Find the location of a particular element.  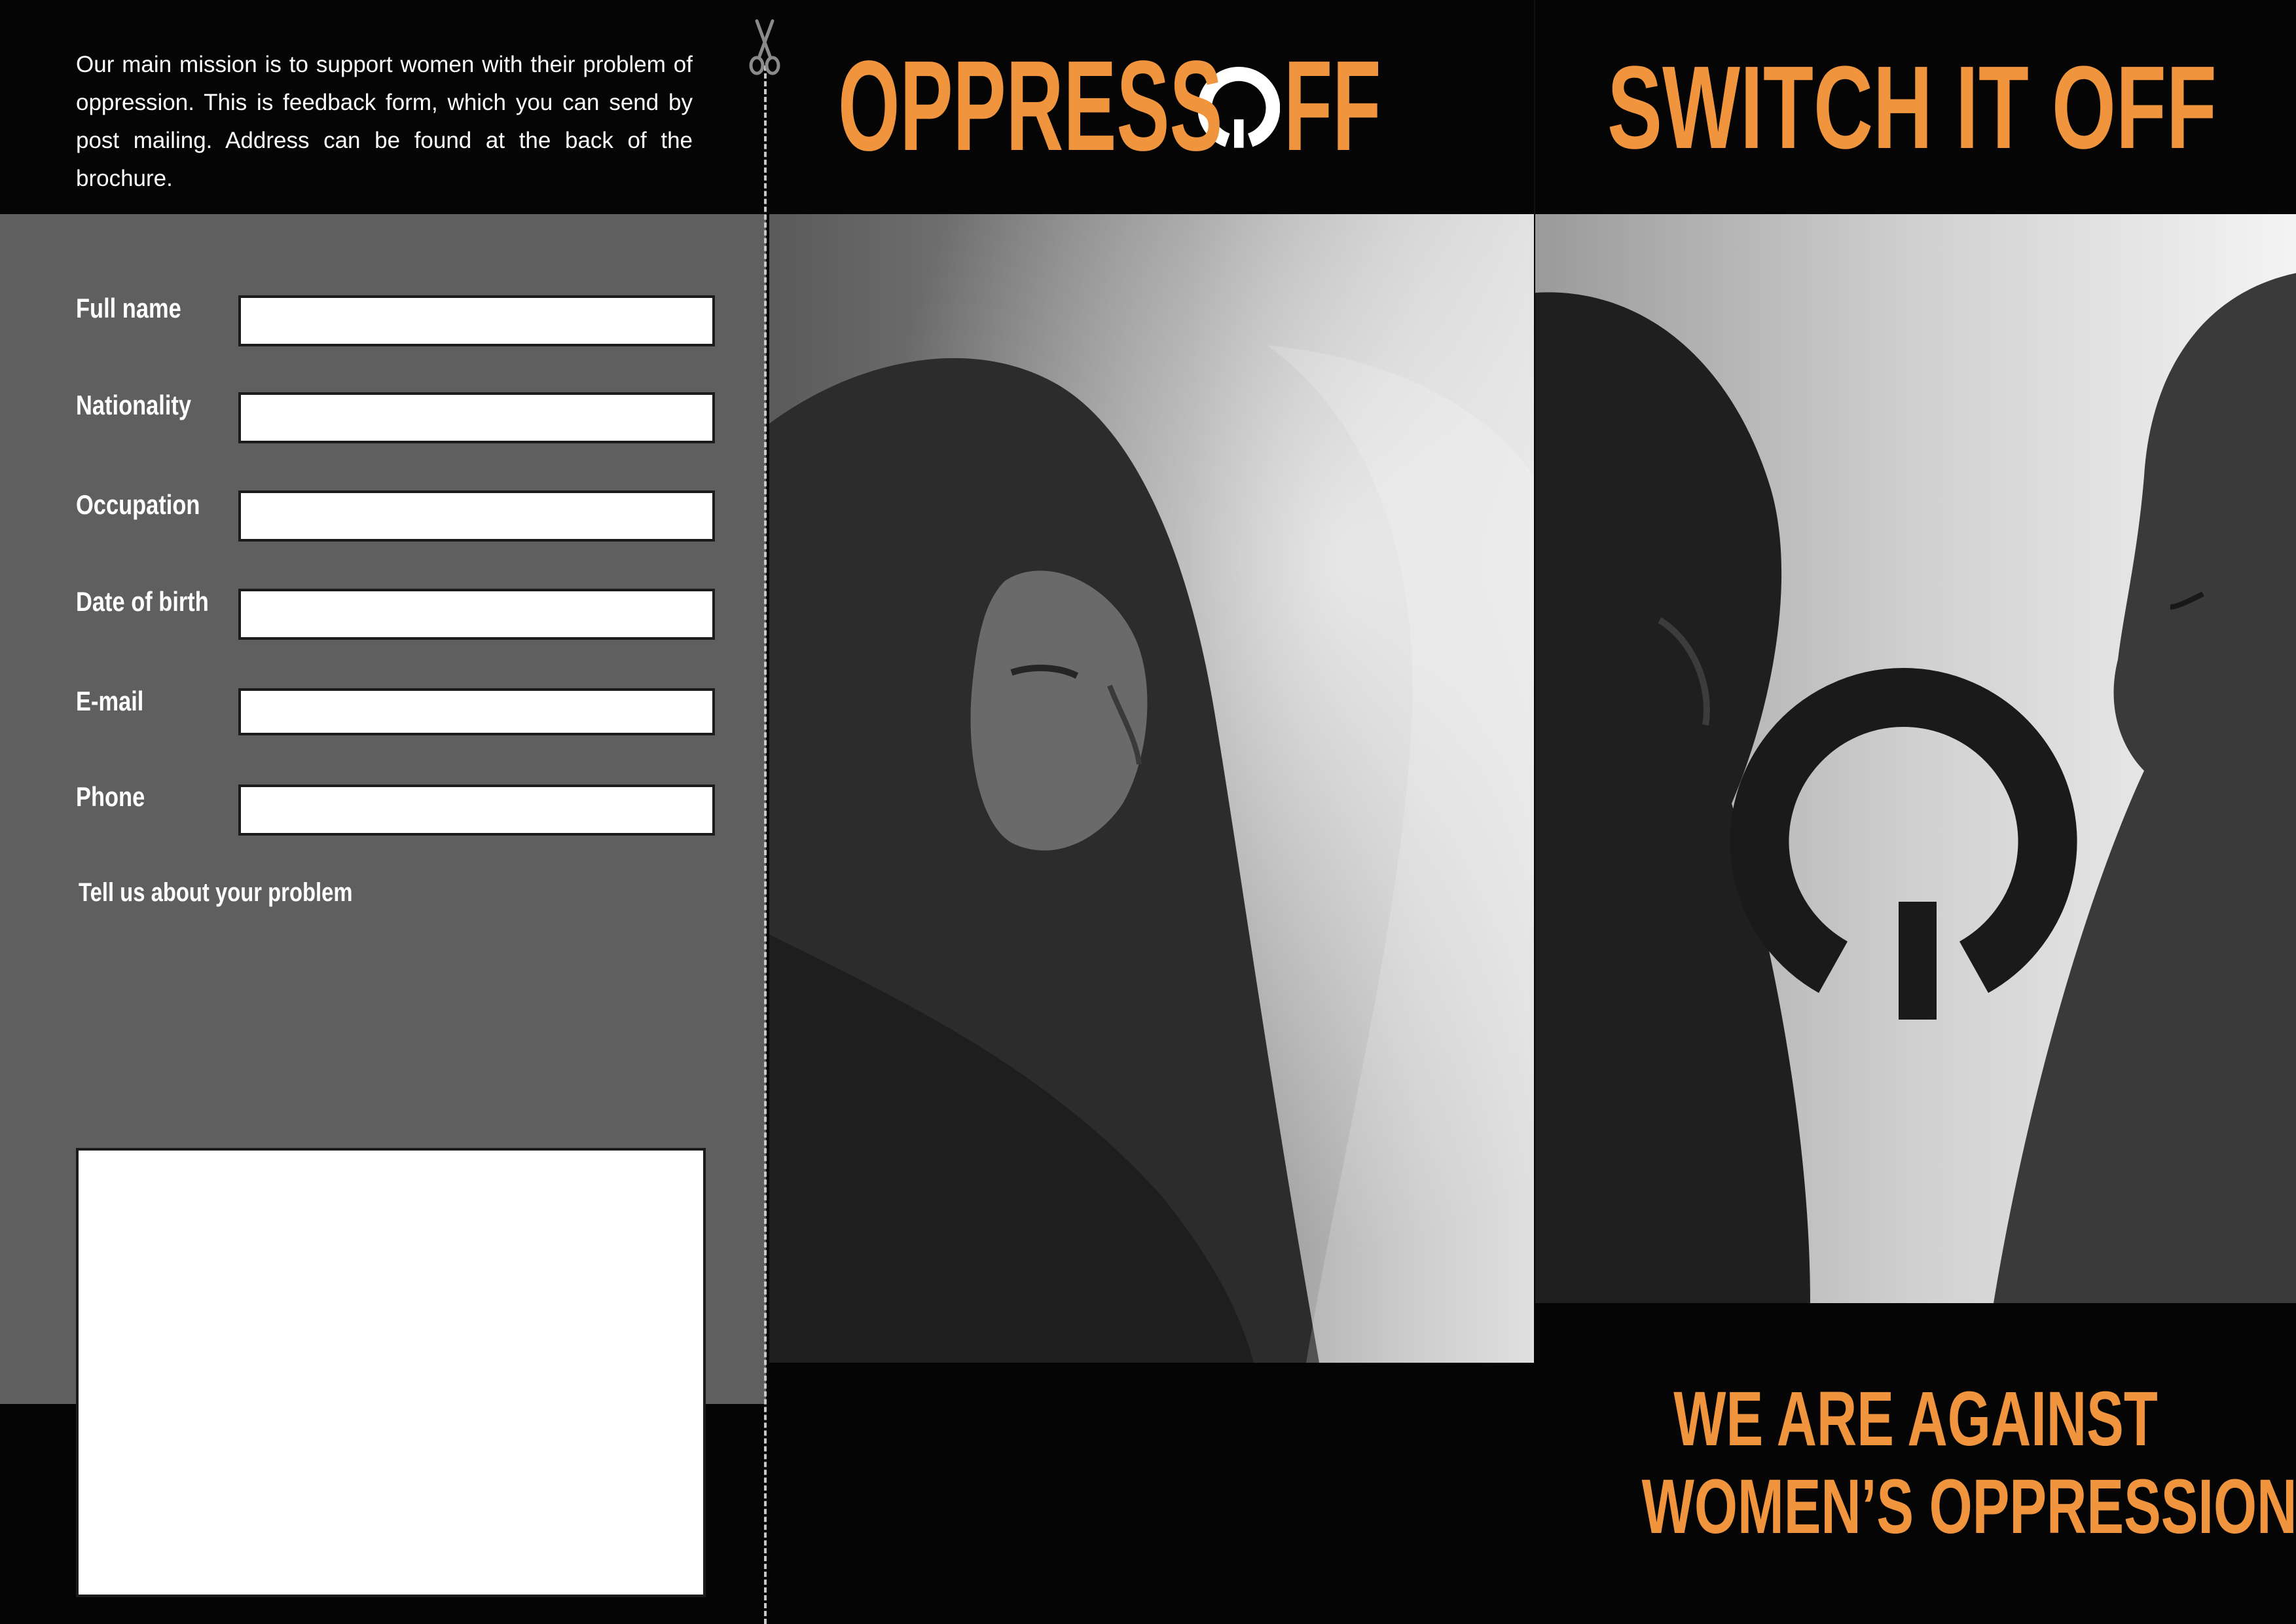

tagline-line-1: WE ARE AGAINST is located at coordinates (1915, 1419).